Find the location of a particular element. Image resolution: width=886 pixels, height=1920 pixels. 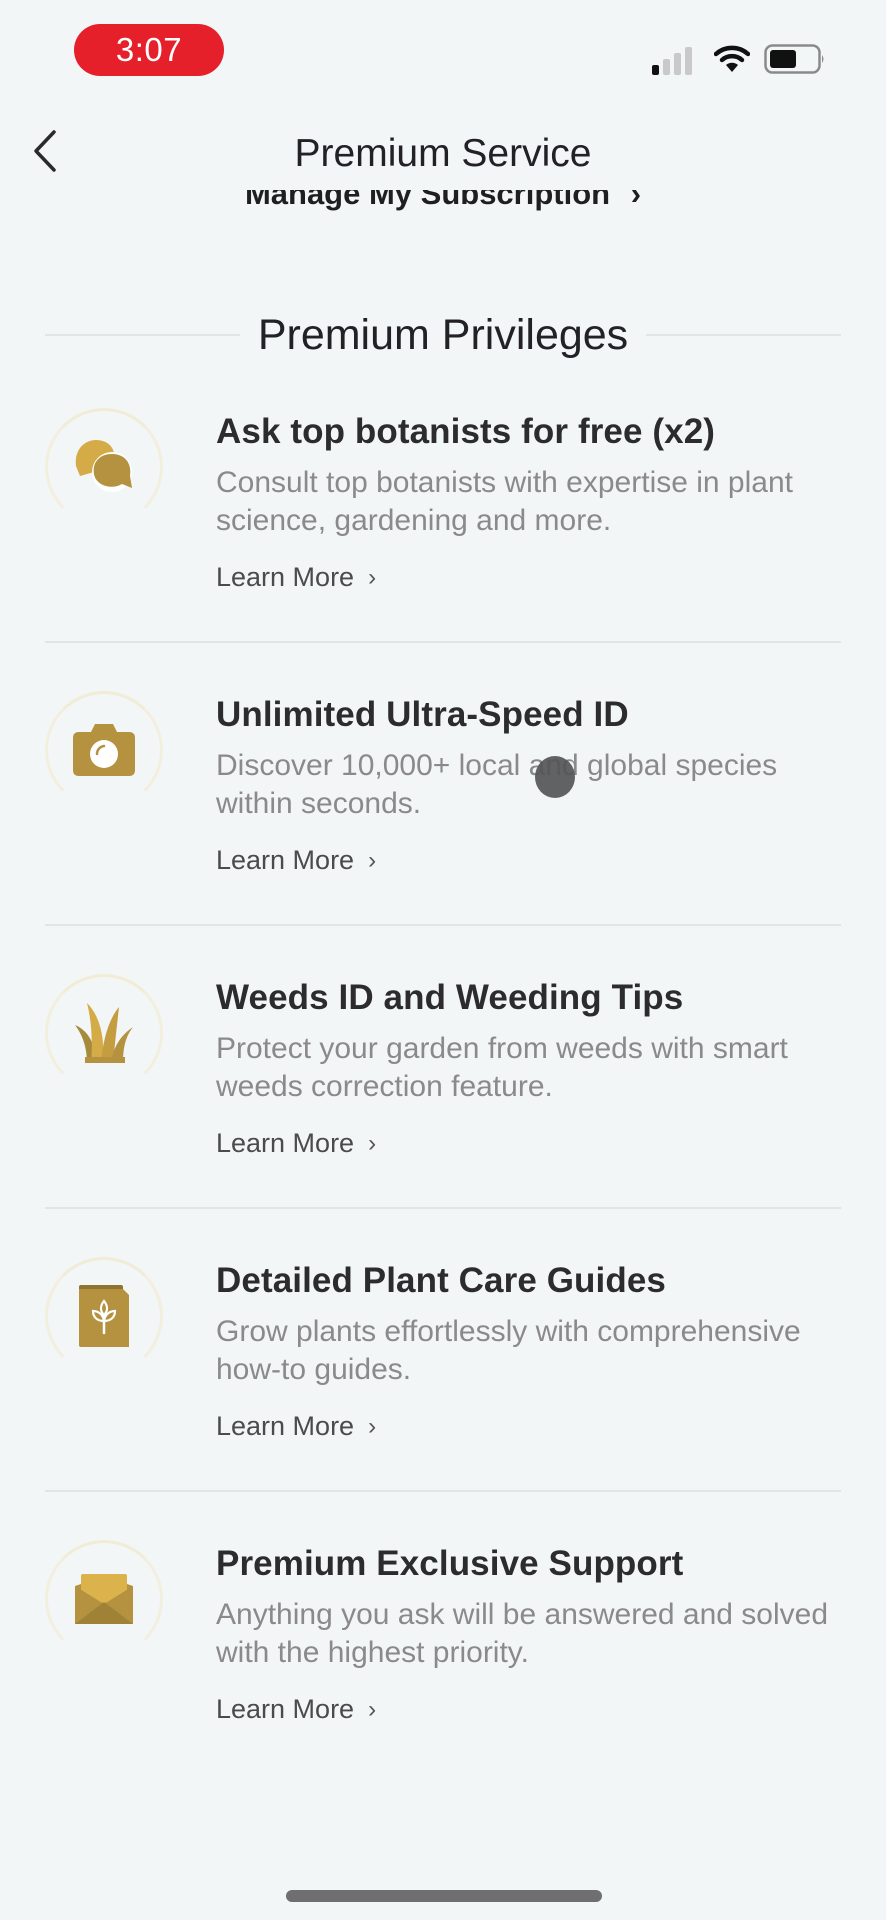

privilege-title: Weeds ID and Weeding Tips is located at coordinates (450, 997).